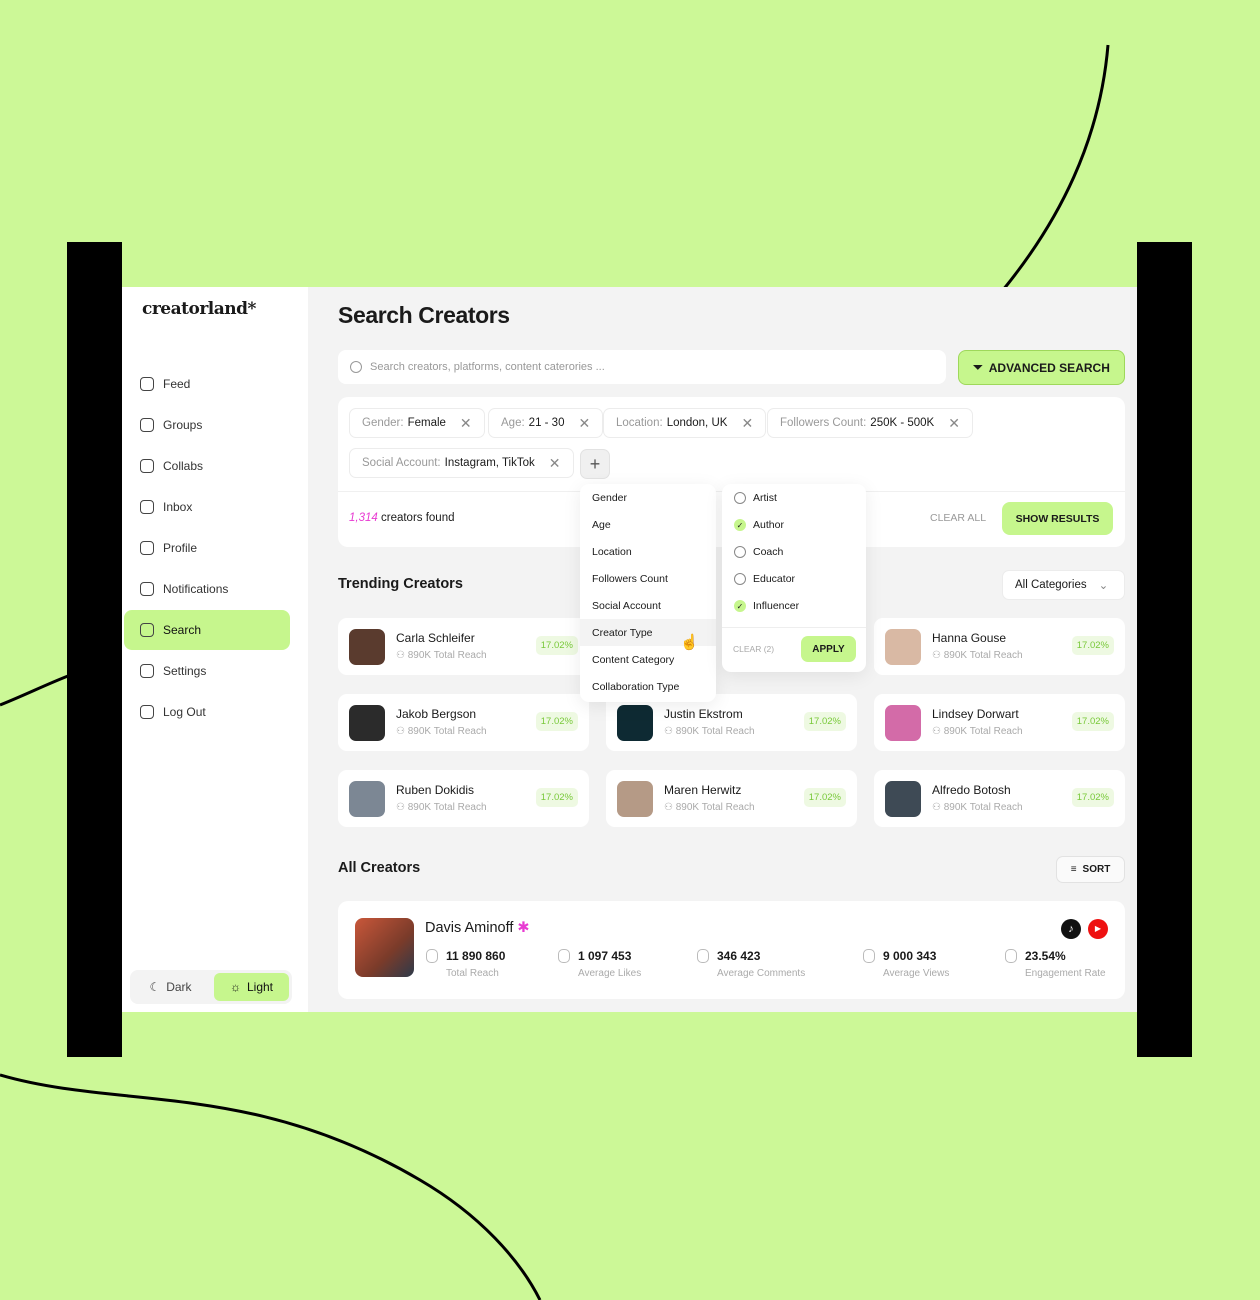 The image size is (1260, 1300). Describe the element at coordinates (155, 987) in the screenshot. I see `moon-icon: ☾` at that location.